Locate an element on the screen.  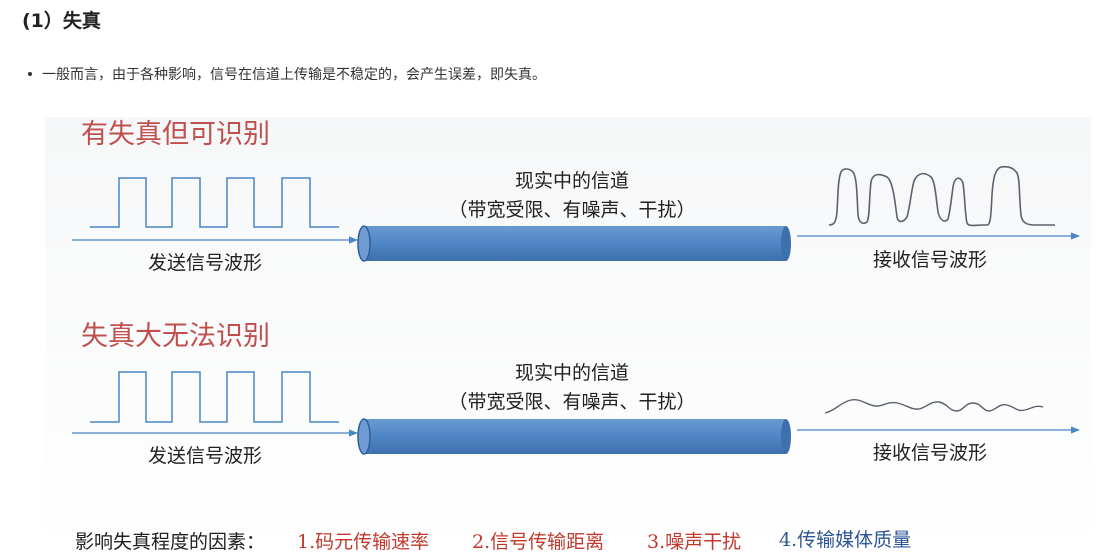
factor-item: 4.传输媒体质量 is located at coordinates (845, 540).